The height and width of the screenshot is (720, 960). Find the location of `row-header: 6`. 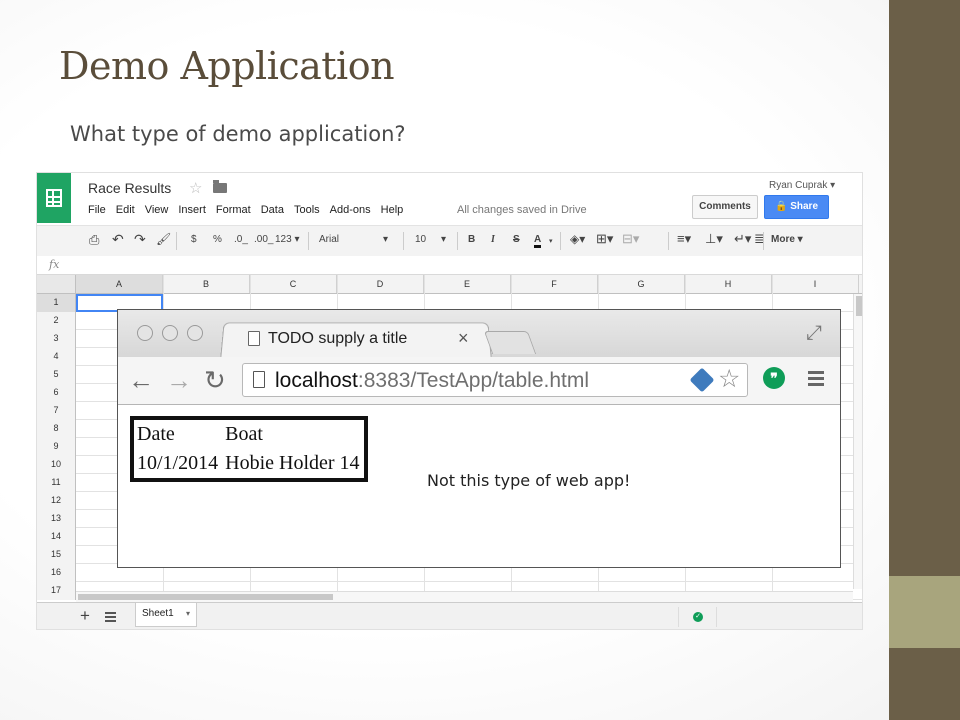

row-header: 6 is located at coordinates (56, 393).